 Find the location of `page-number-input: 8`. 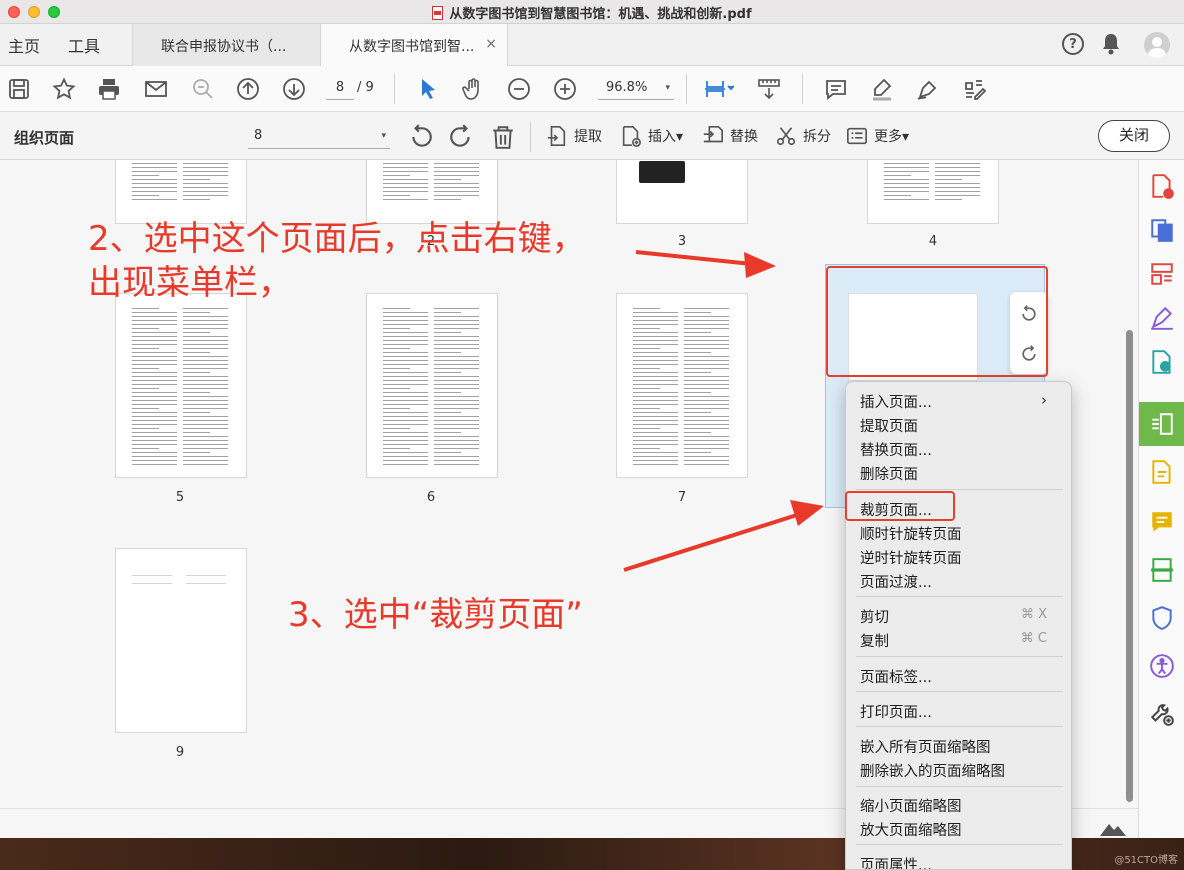

page-number-input: 8 is located at coordinates (340, 88).